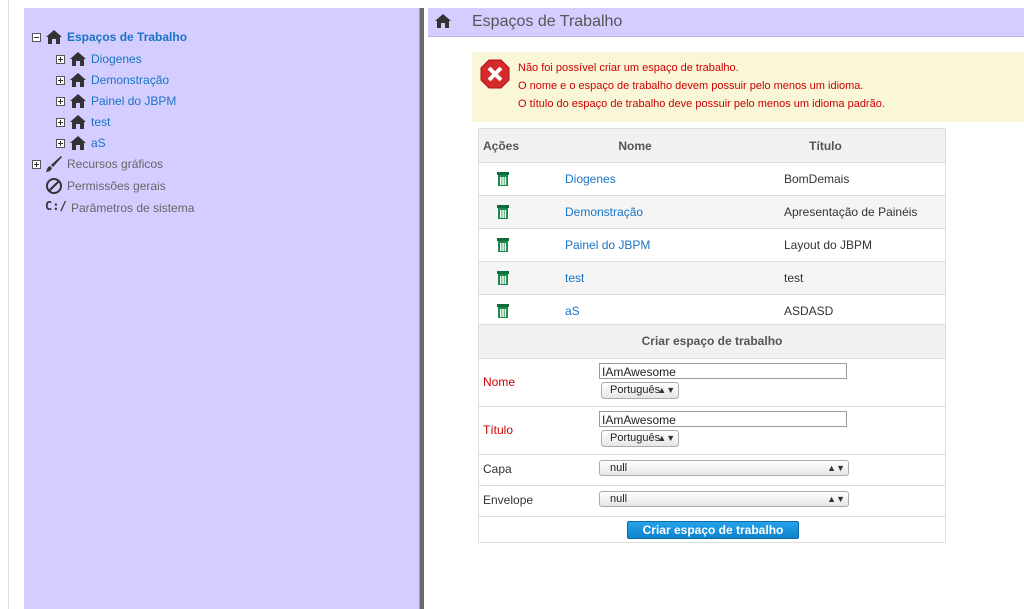 The image size is (1024, 609). I want to click on title-language-select: Português ▲▼, so click(640, 438).